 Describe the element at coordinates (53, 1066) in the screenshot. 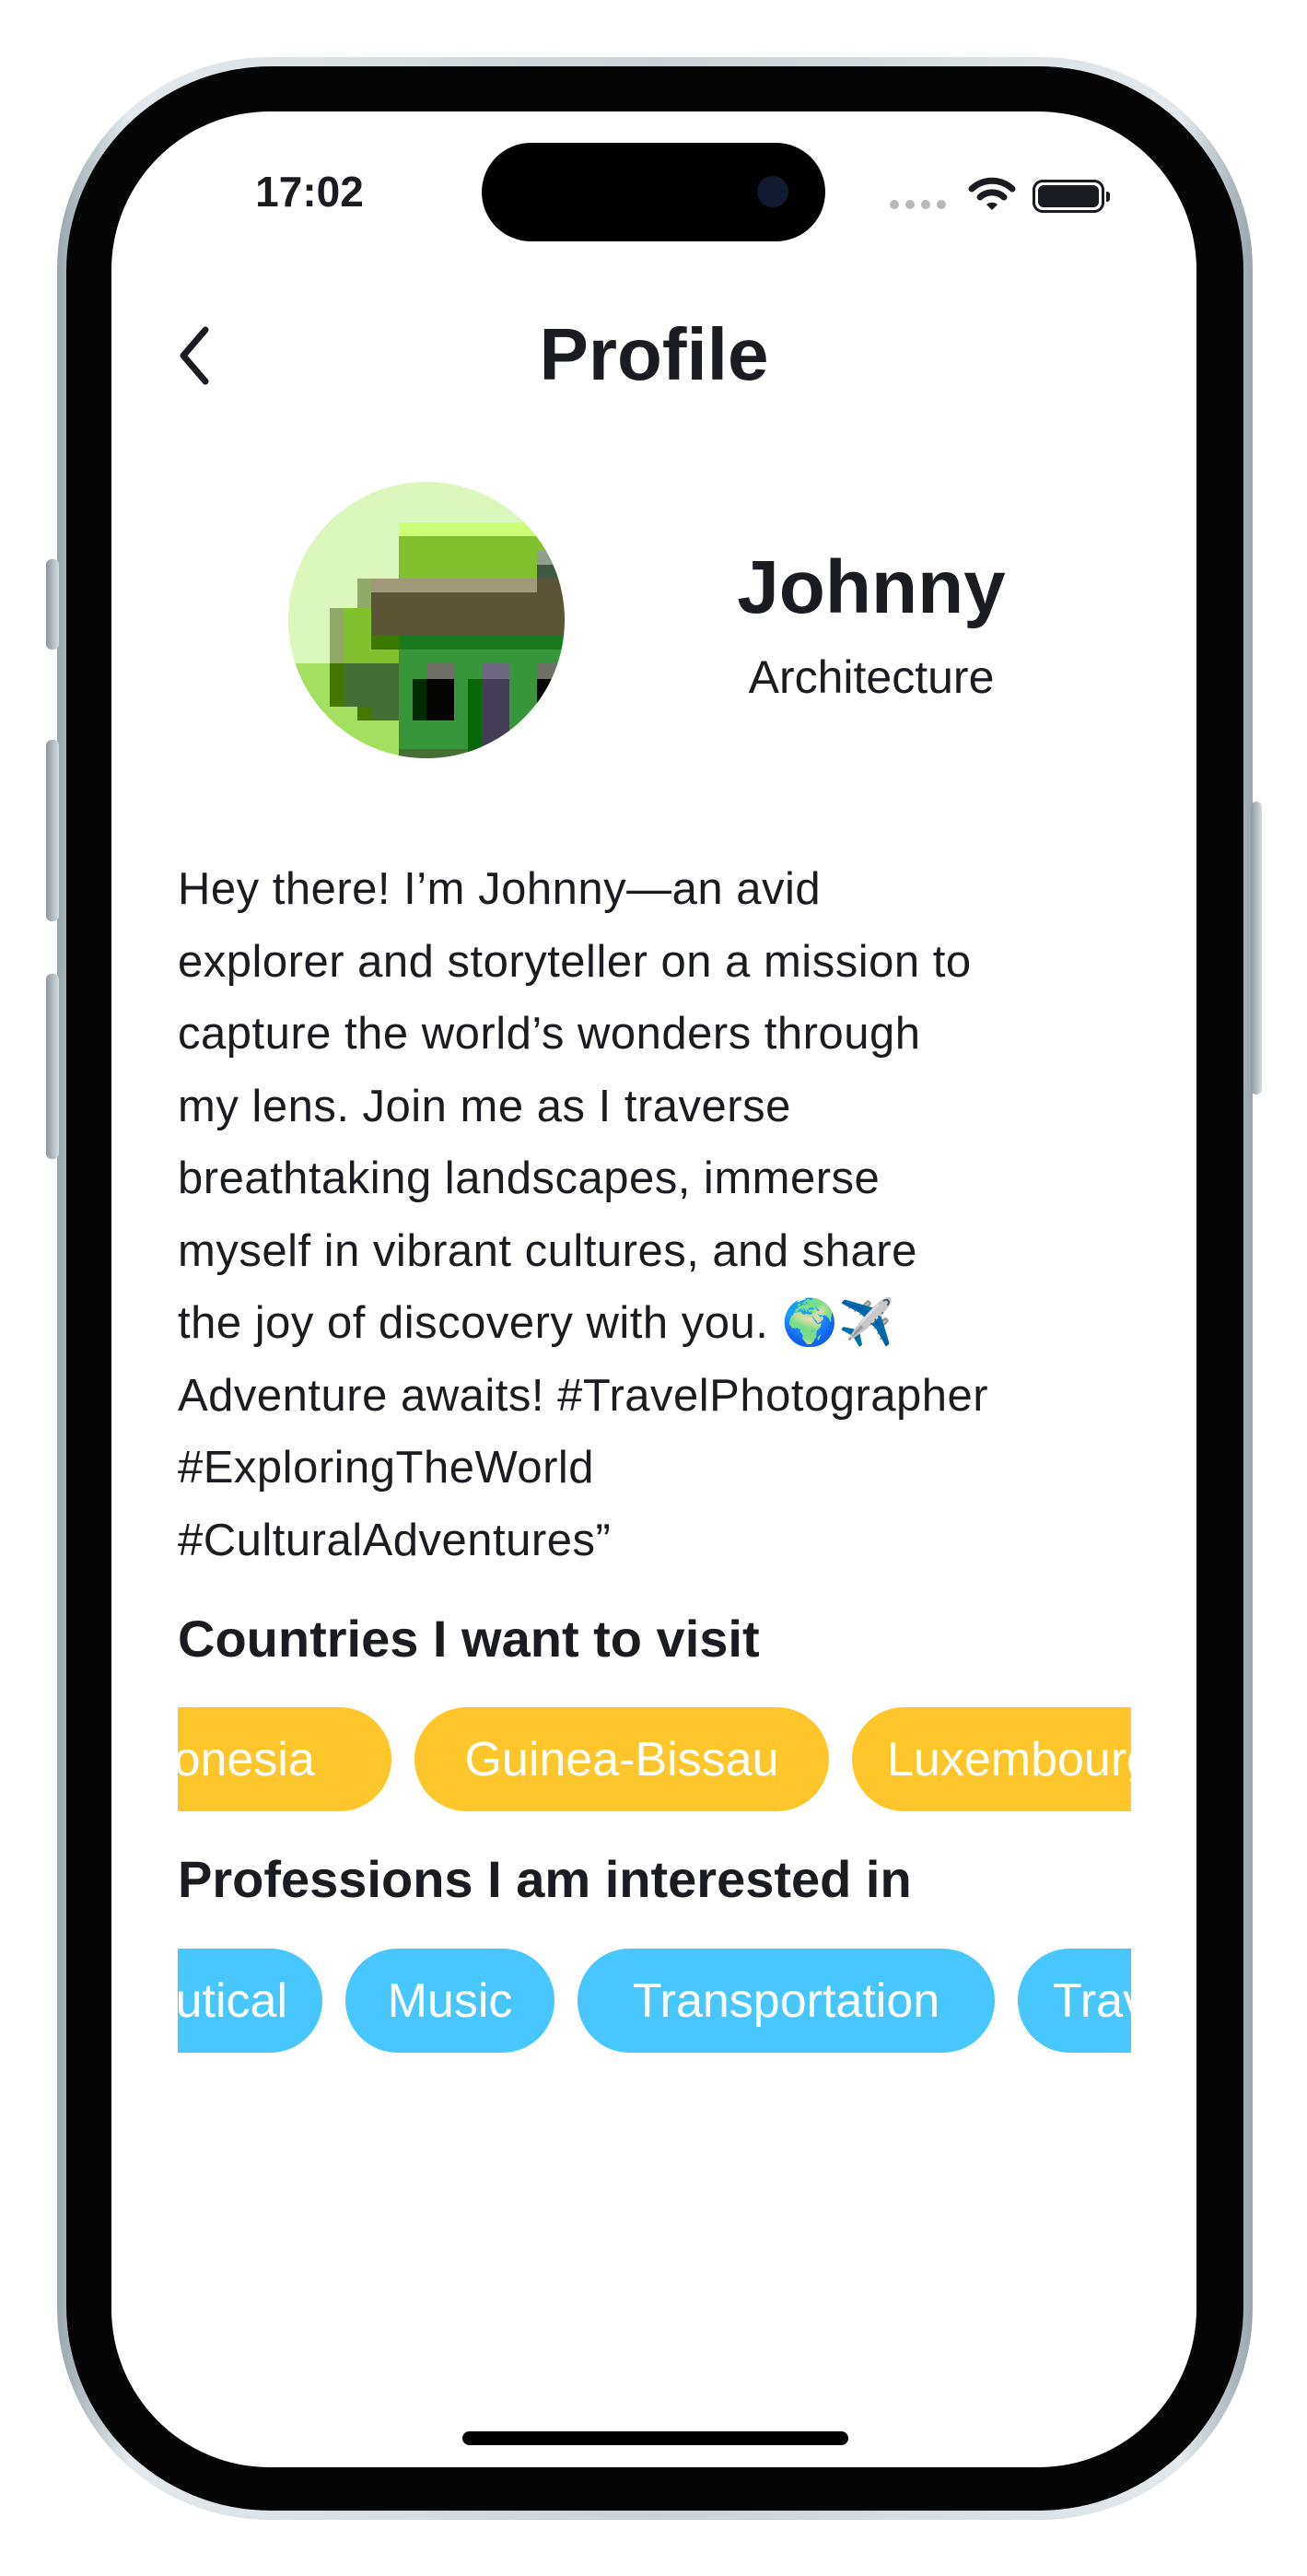

I see `volume-down-button` at that location.